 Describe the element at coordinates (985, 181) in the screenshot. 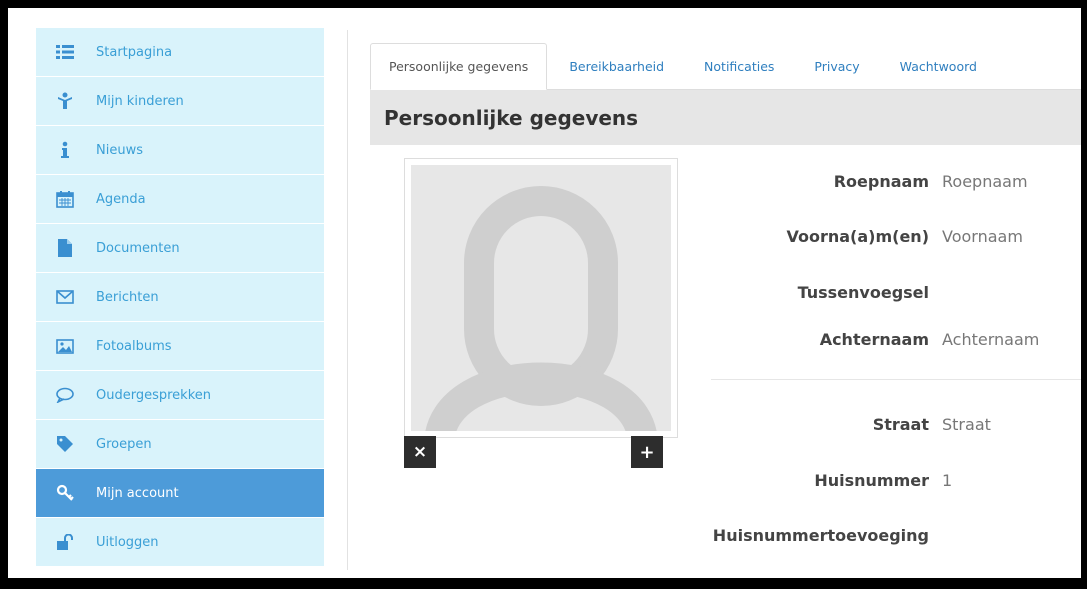

I see `roepnaam-field: Roepnaam` at that location.